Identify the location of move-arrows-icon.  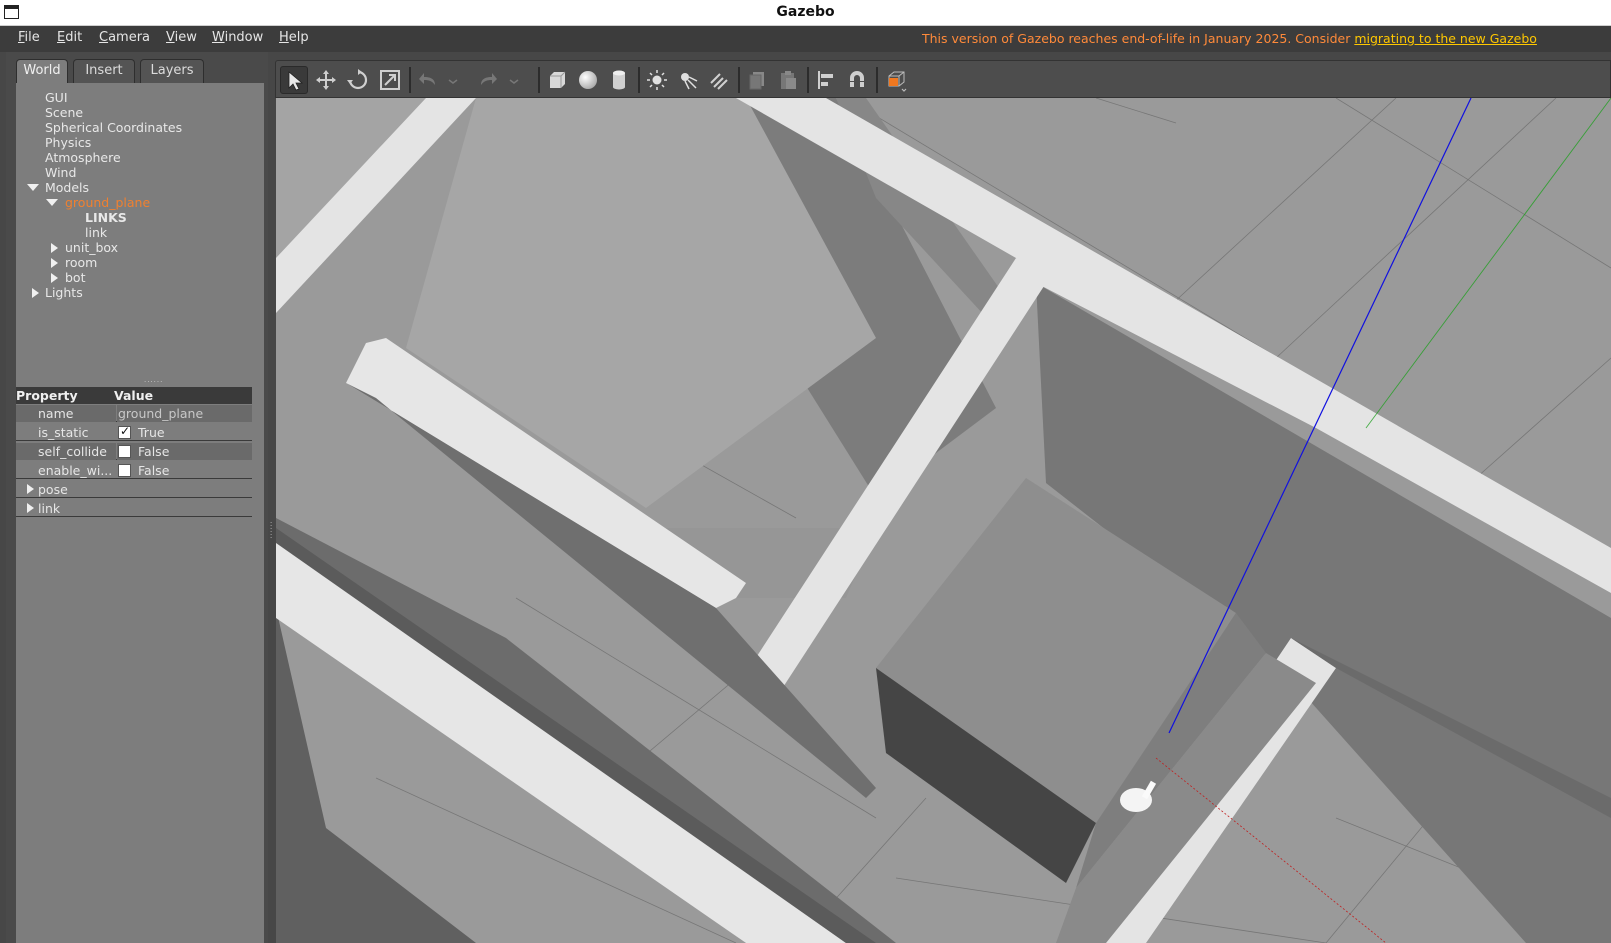
(326, 80).